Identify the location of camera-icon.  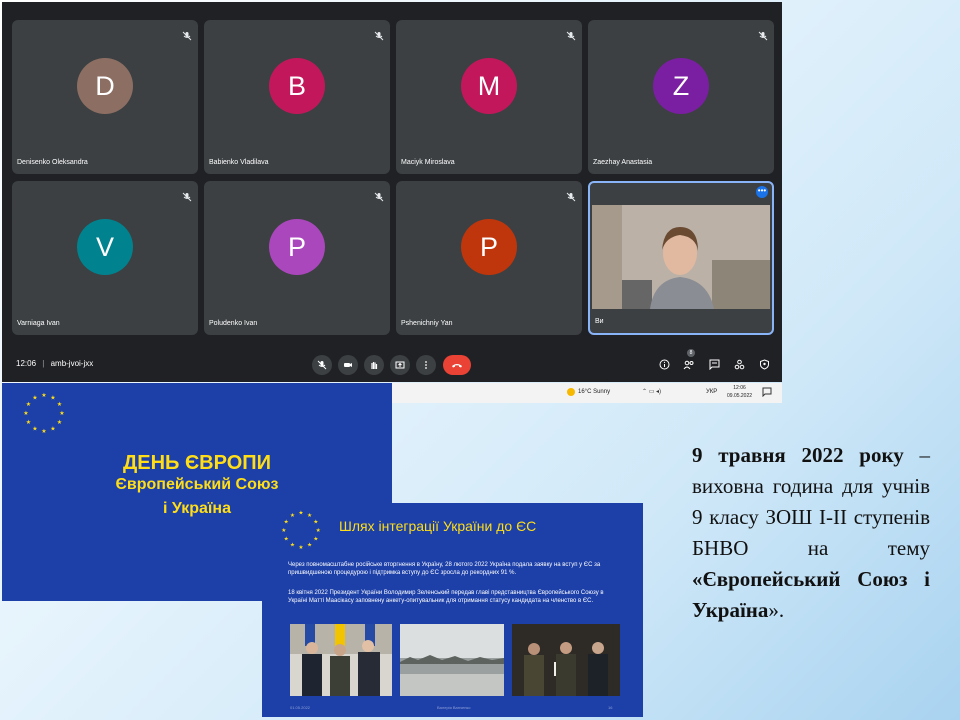
(348, 365).